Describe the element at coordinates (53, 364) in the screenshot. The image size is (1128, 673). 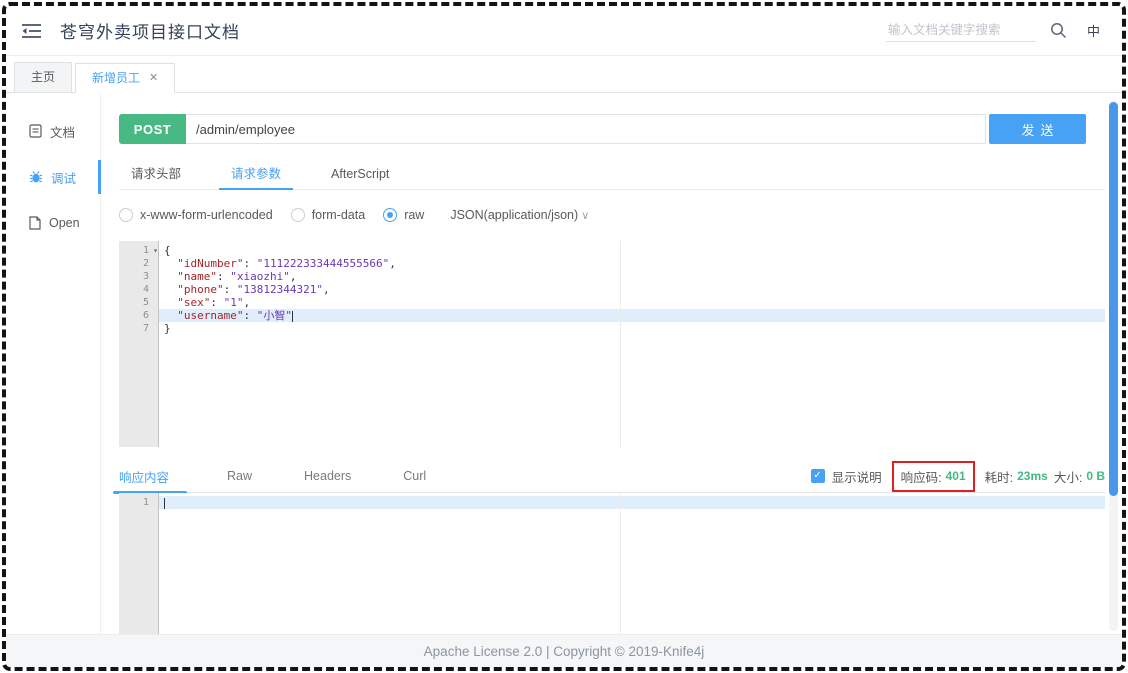
I see `sidebar: 文档 调试 Open` at that location.